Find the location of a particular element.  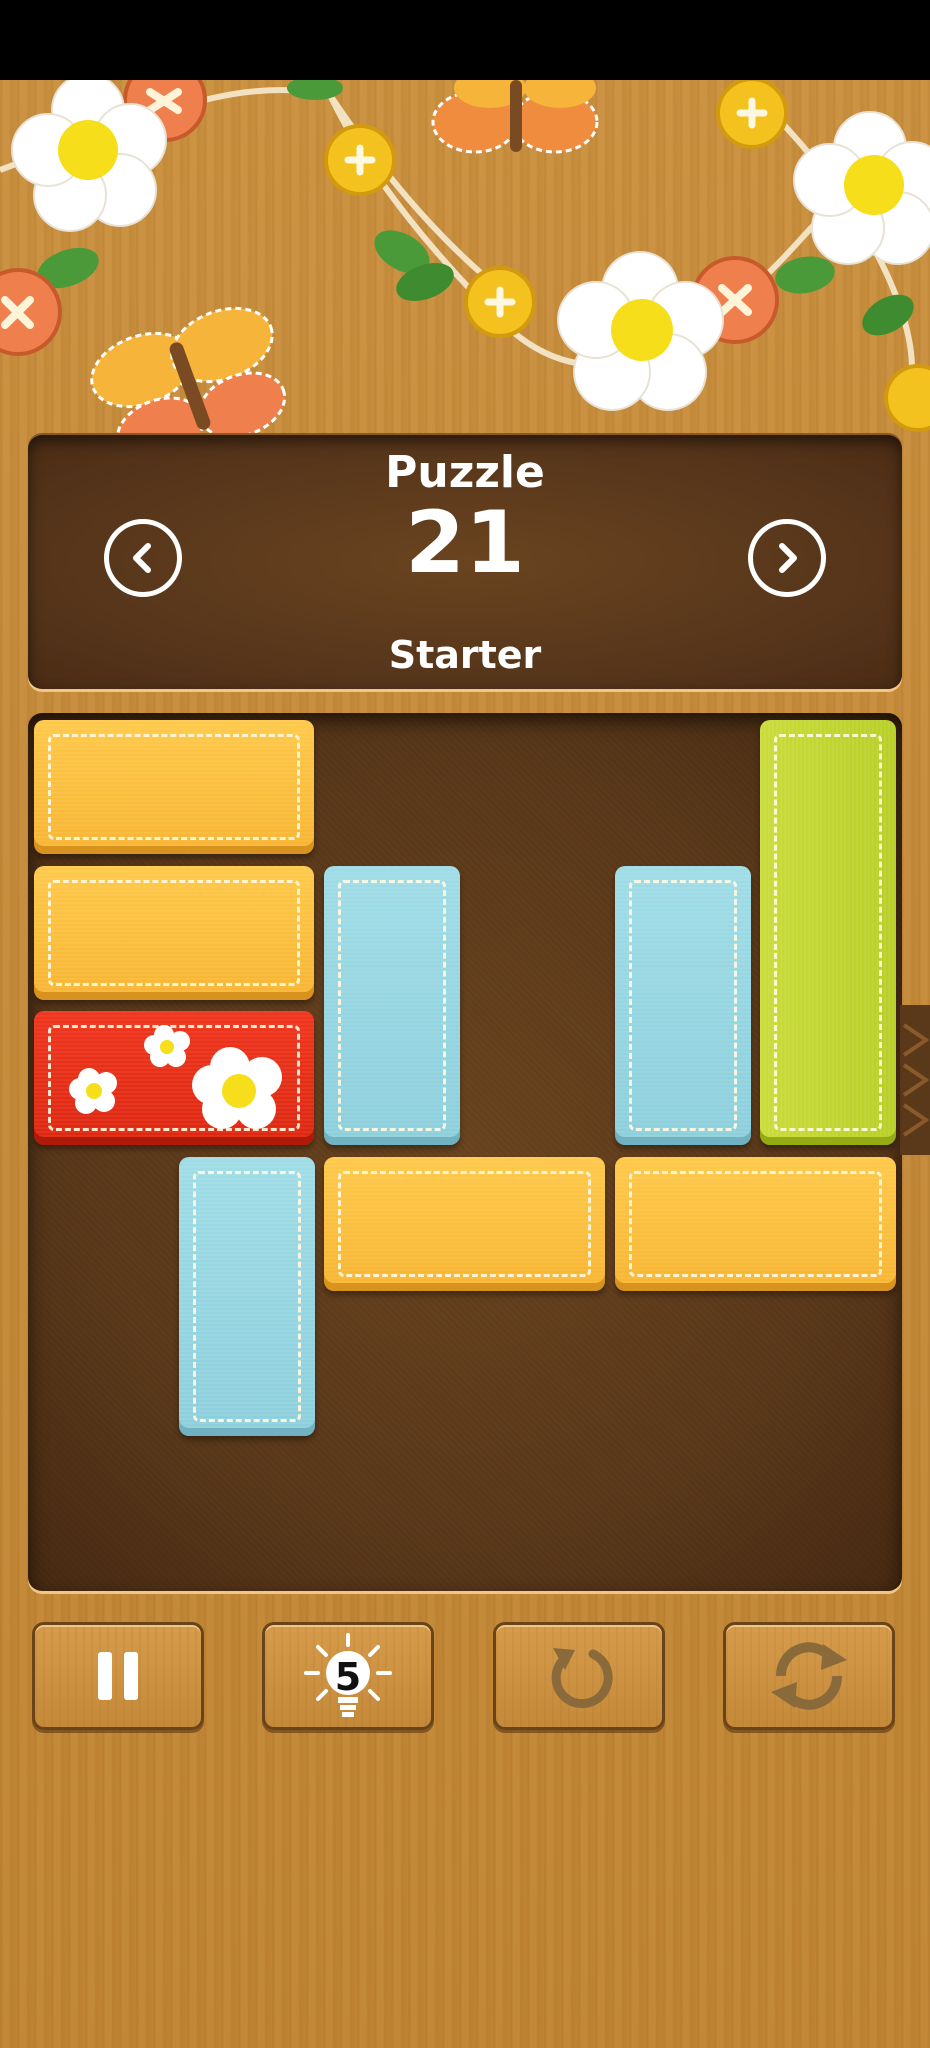

chevron-right-icon is located at coordinates (788, 558).